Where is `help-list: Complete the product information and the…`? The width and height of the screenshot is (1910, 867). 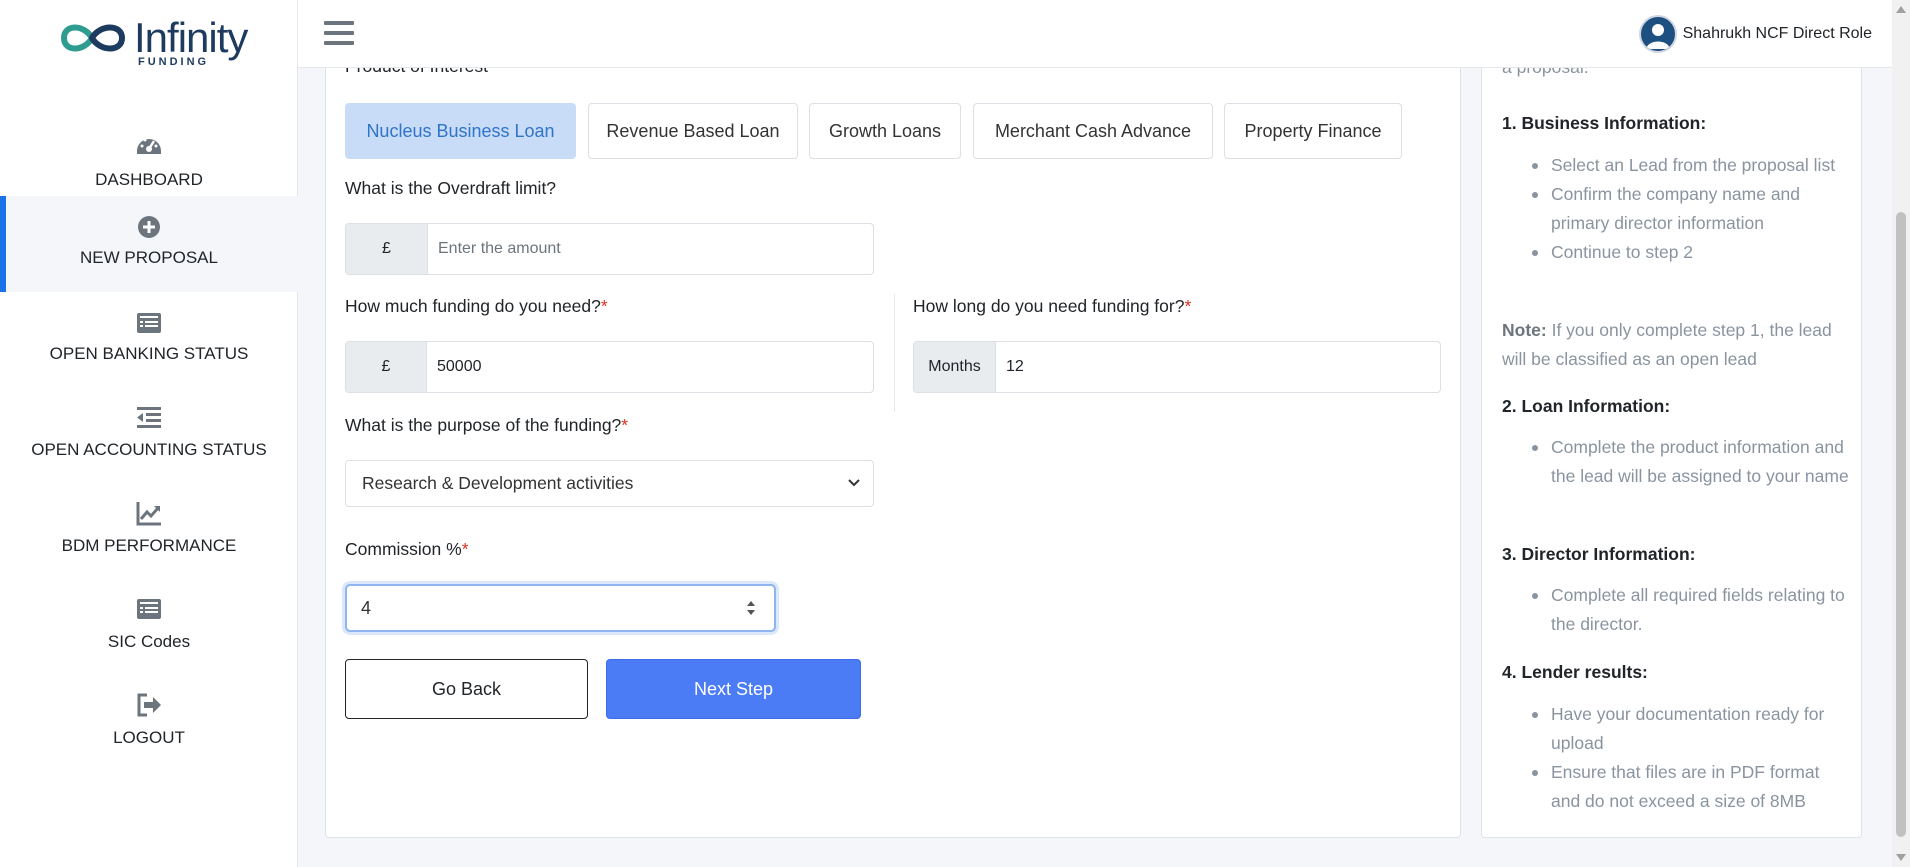
help-list: Complete the product information and the… is located at coordinates (1688, 462).